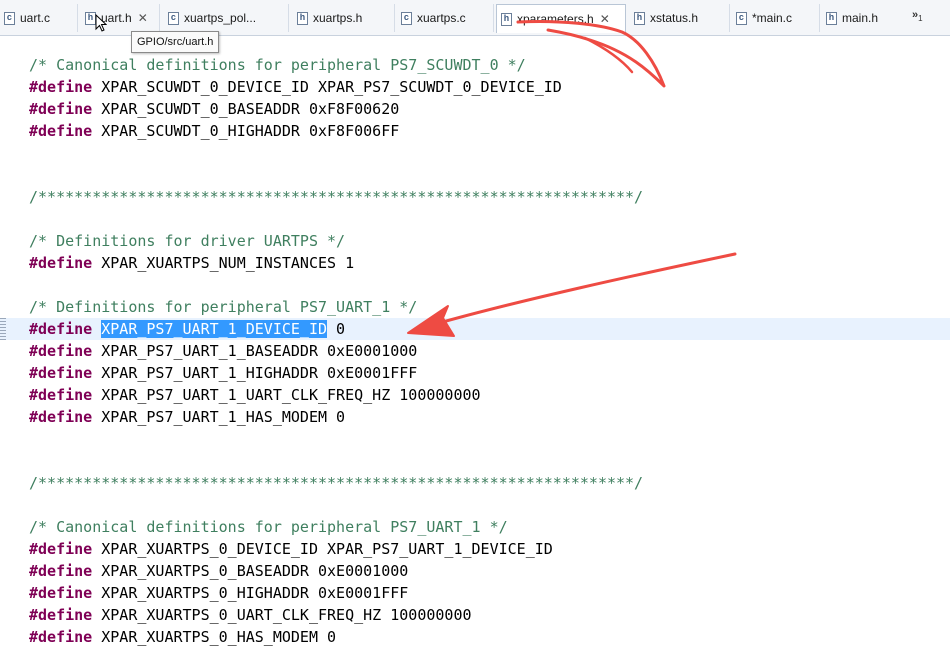 The width and height of the screenshot is (950, 660). What do you see at coordinates (250, 571) in the screenshot?
I see `define-body: XPAR_XUARTPS_0_BASEADDR 0xE0001000` at bounding box center [250, 571].